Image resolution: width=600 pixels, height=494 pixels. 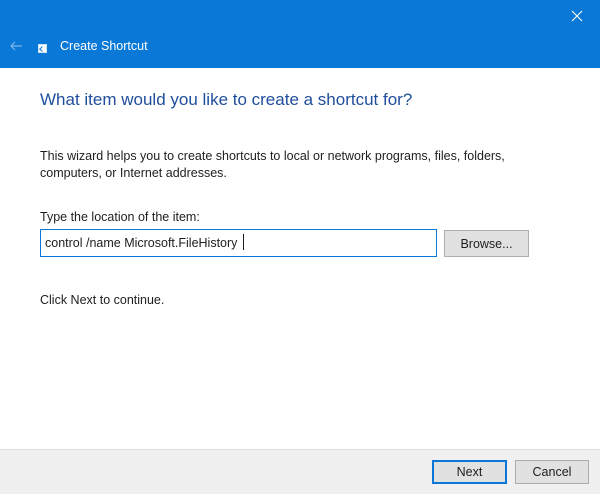 I want to click on location-input, so click(x=238, y=243).